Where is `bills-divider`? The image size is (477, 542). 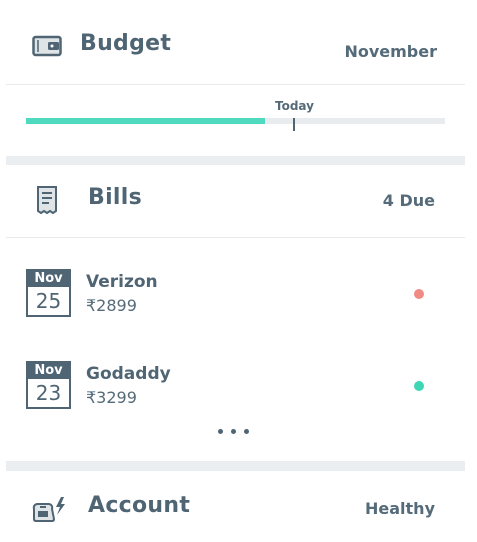
bills-divider is located at coordinates (235, 237).